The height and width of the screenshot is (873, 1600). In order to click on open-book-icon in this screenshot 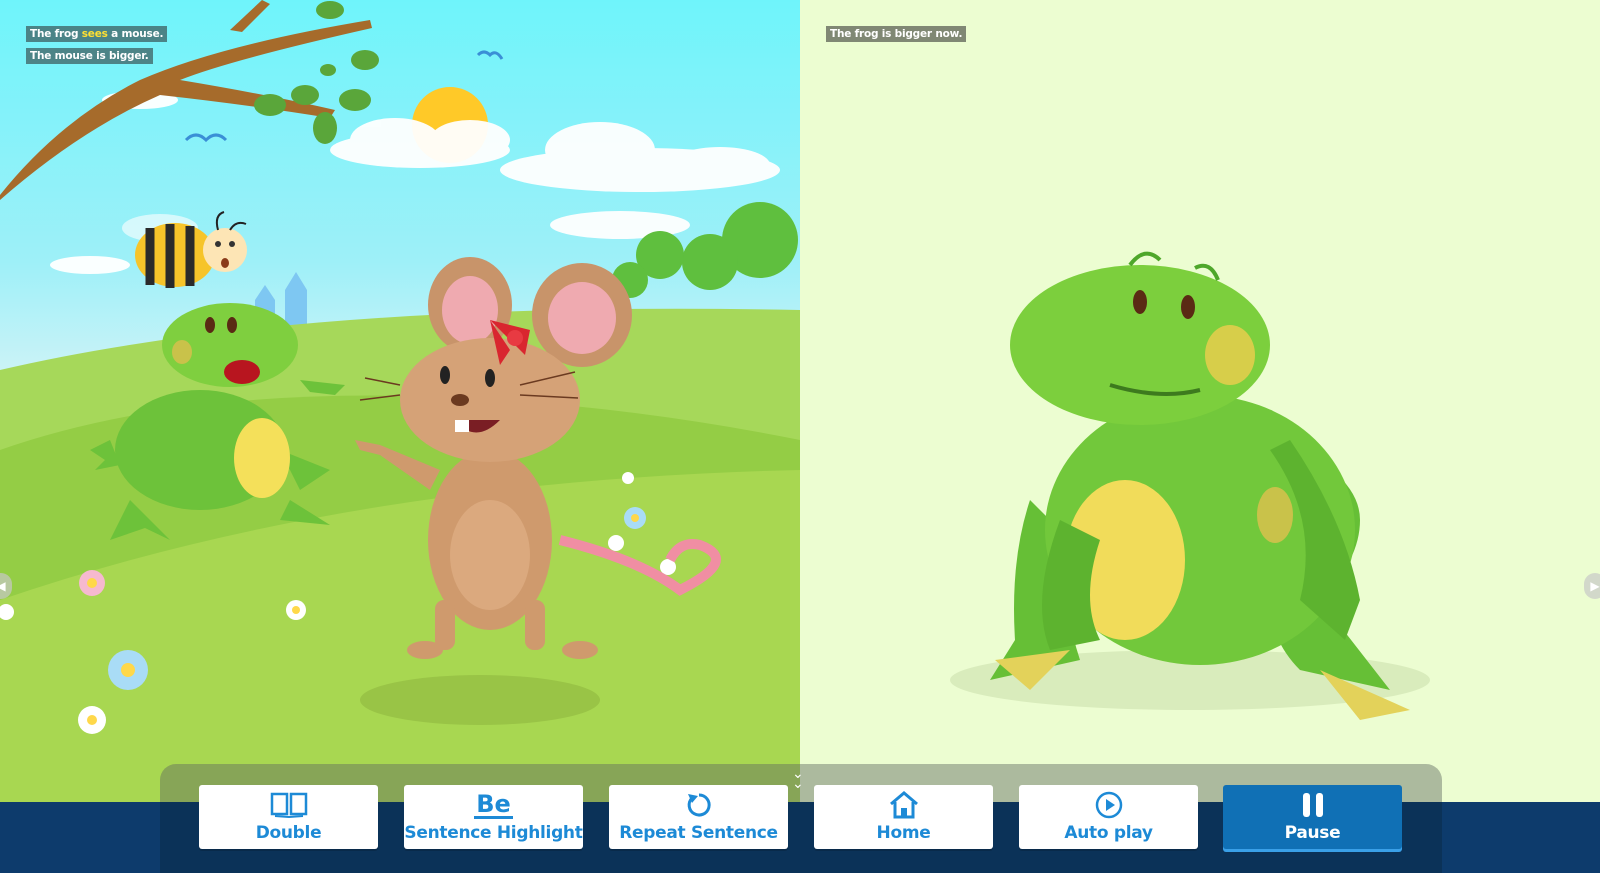, I will do `click(289, 805)`.